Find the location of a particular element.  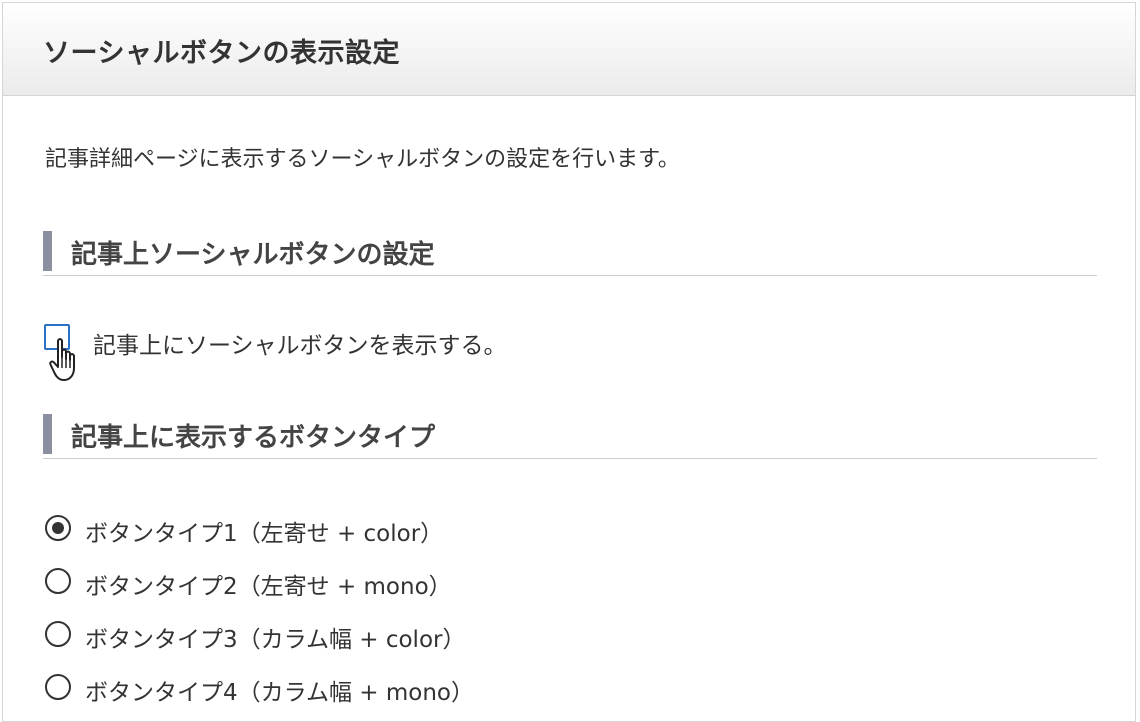

show-social-buttons-label: 記事上にソーシャルボタンを表示する。 is located at coordinates (300, 343).